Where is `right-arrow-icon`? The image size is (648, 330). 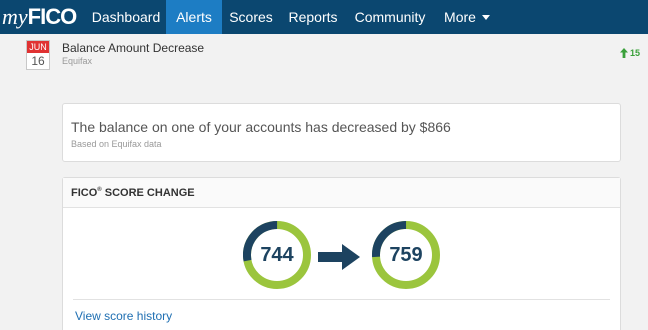
right-arrow-icon is located at coordinates (339, 257).